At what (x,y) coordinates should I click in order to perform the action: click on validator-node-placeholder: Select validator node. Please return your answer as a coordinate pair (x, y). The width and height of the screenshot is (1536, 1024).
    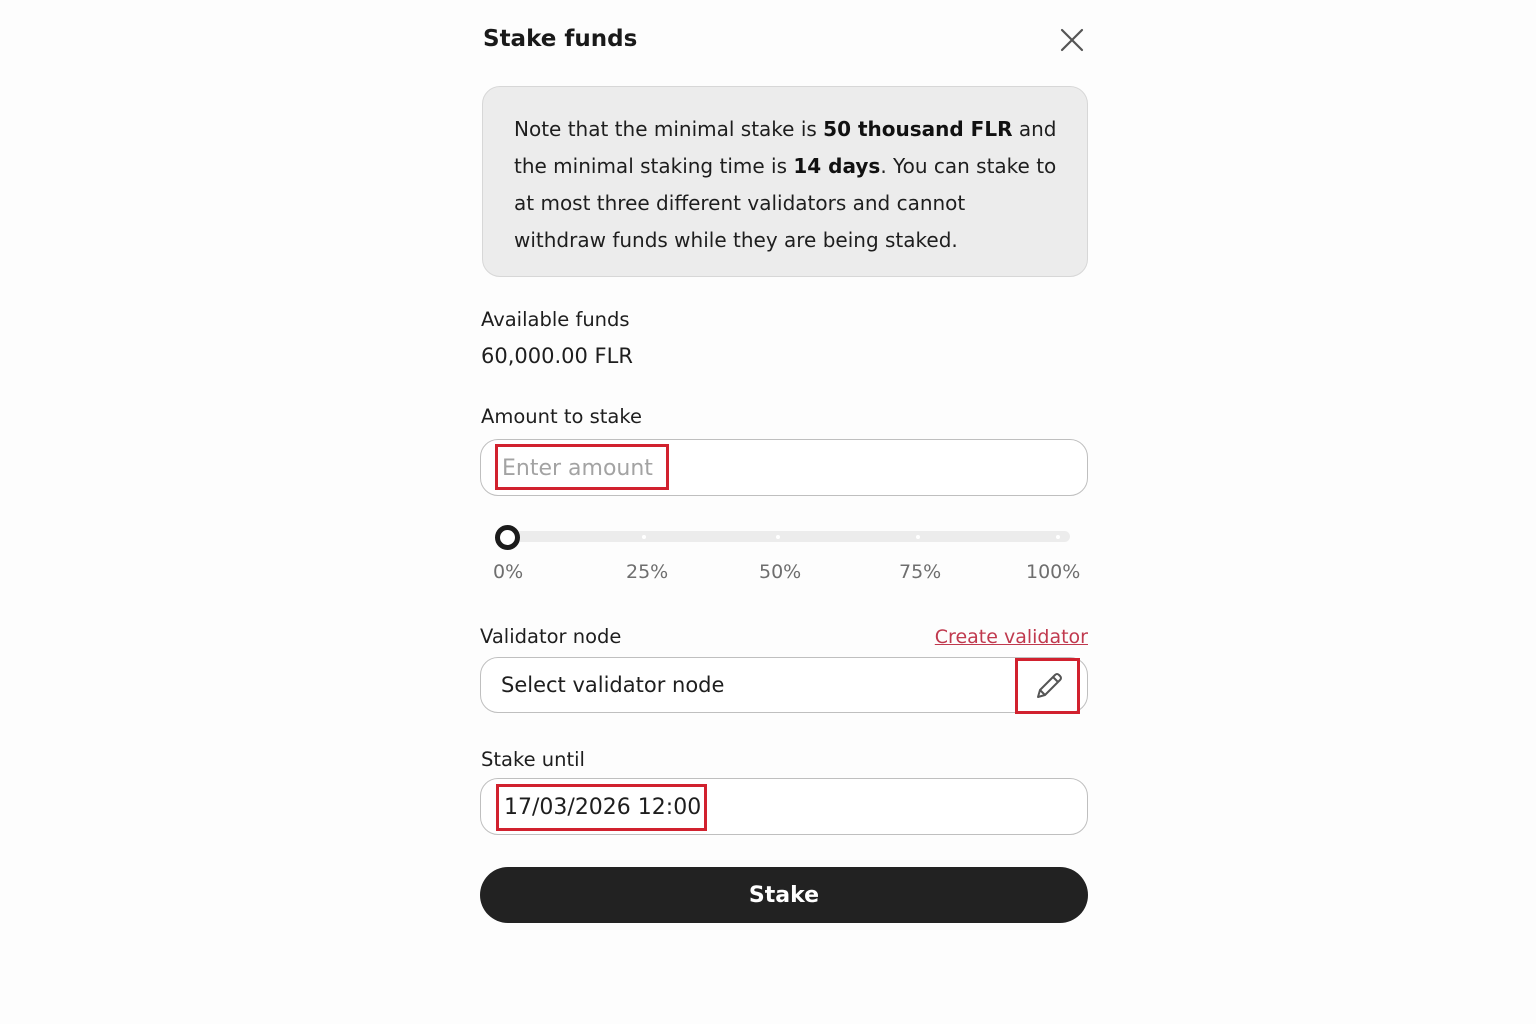
    Looking at the image, I should click on (613, 685).